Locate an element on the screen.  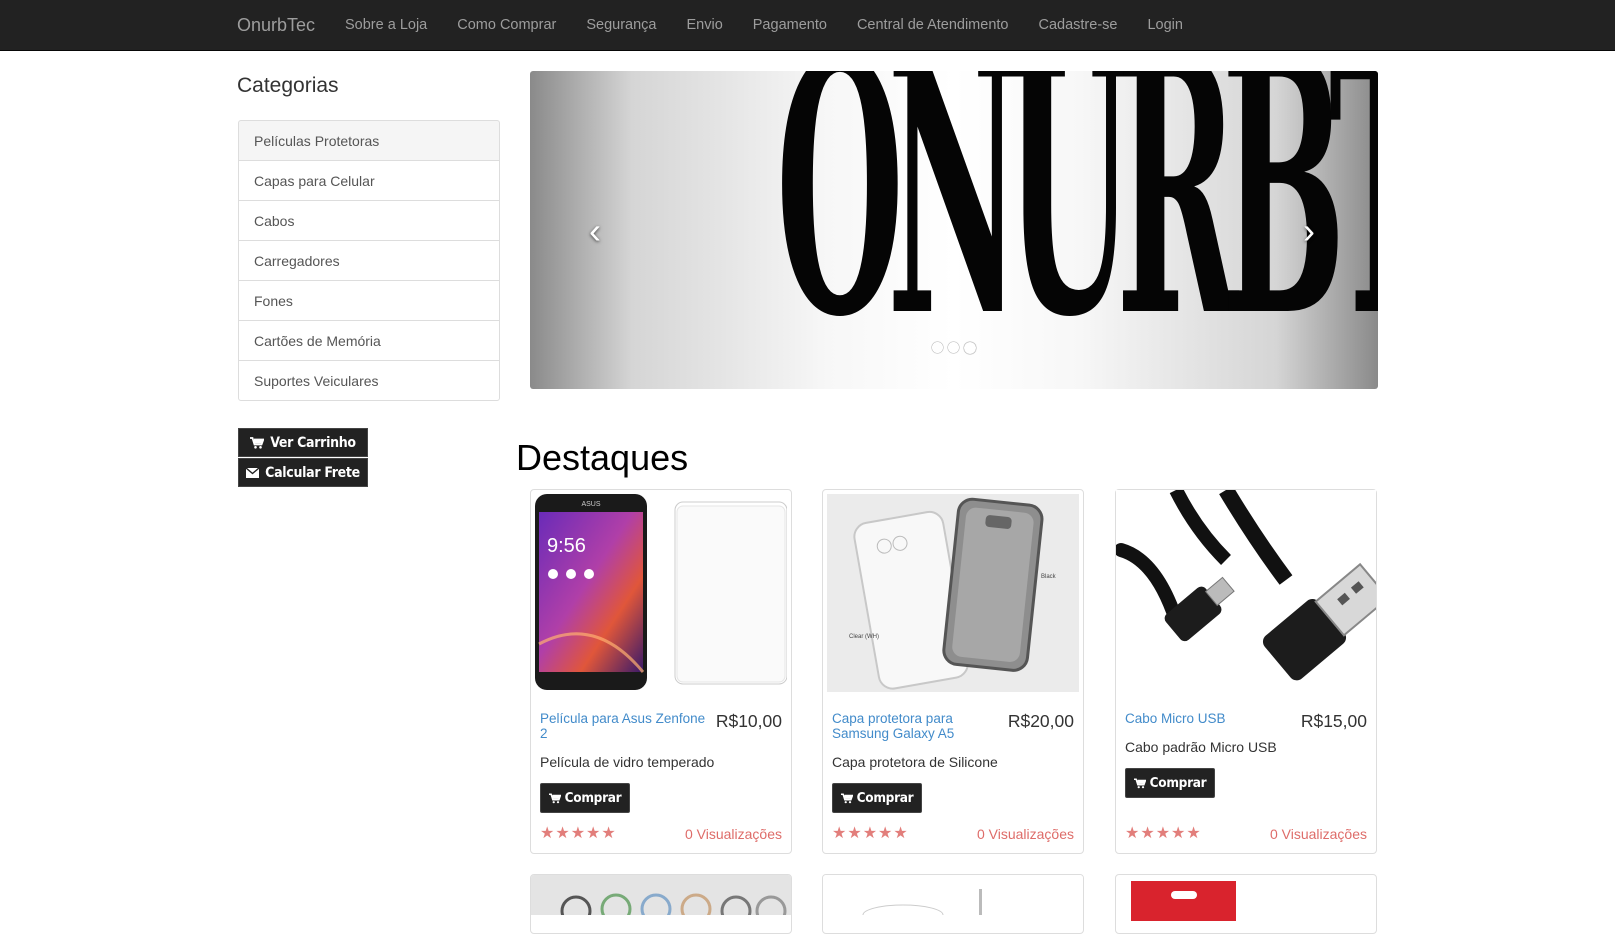
nav-item-login: Login is located at coordinates (1164, 25).